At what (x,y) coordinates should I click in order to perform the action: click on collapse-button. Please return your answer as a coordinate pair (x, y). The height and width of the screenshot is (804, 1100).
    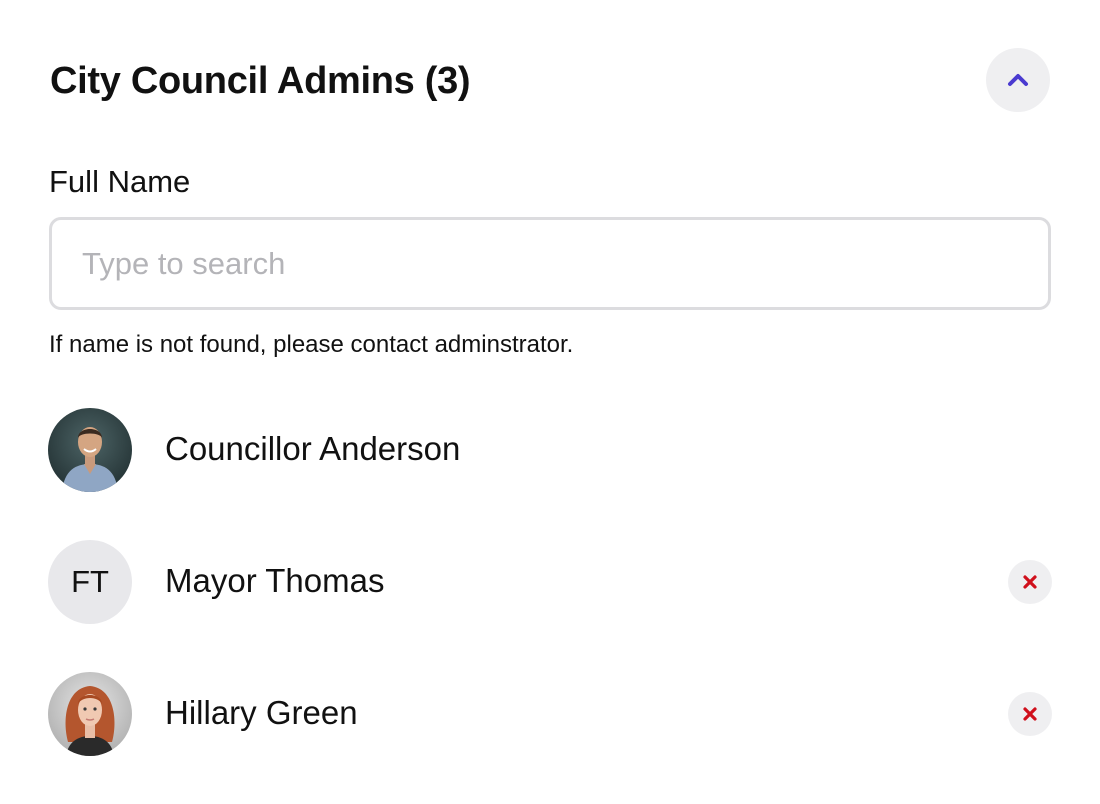
    Looking at the image, I should click on (1018, 80).